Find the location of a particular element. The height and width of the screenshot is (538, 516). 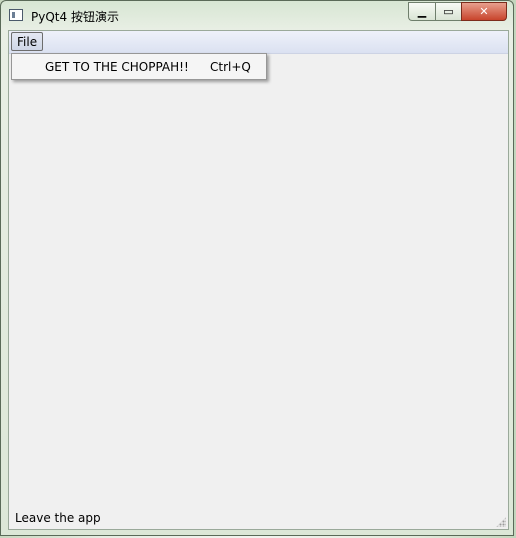

close-button: ✕ is located at coordinates (484, 11).